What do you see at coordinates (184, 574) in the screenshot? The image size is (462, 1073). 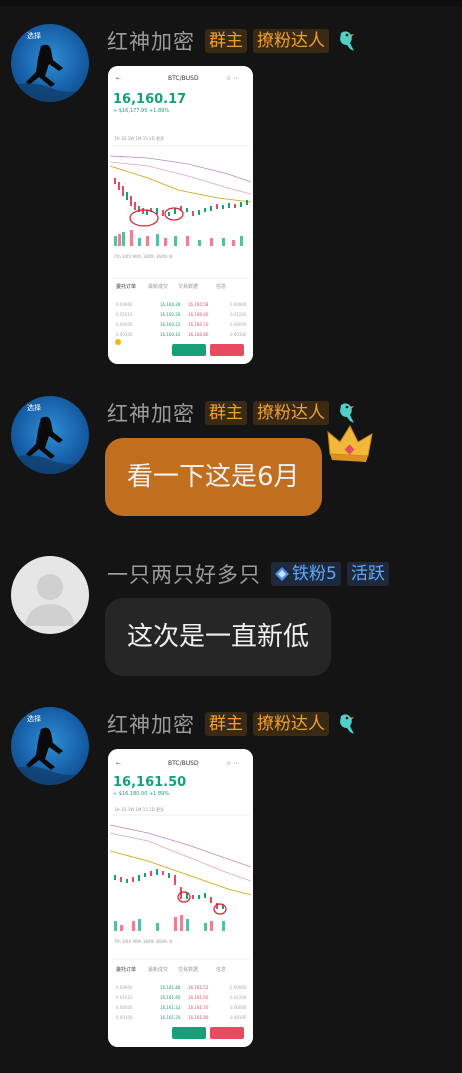 I see `sender-name: 一只两只好多只` at bounding box center [184, 574].